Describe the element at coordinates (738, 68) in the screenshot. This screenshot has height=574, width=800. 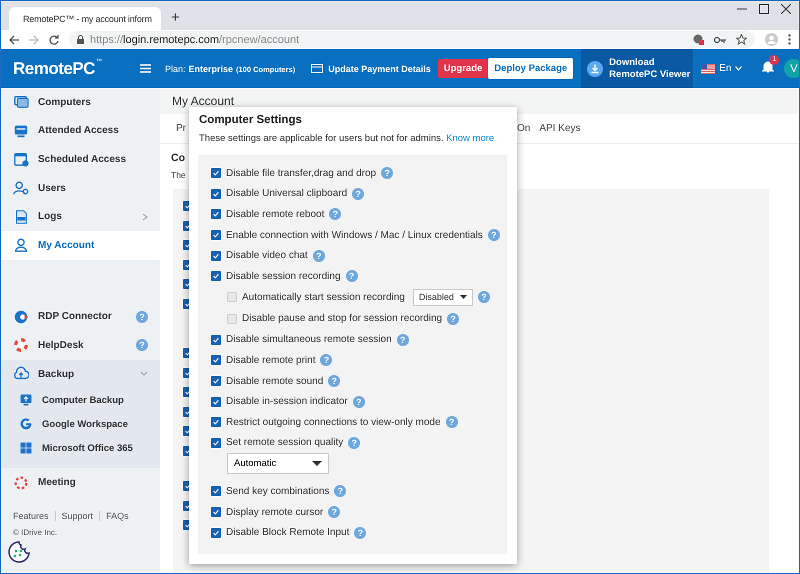
I see `chevron-down-icon` at that location.